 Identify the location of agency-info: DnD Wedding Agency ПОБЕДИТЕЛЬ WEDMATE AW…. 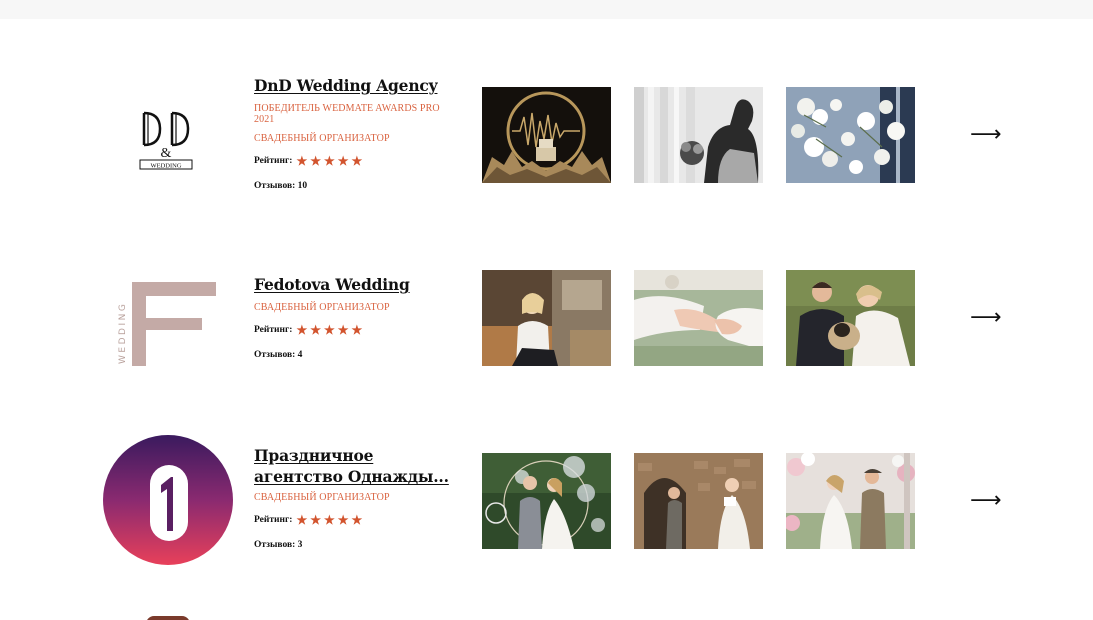
(354, 133).